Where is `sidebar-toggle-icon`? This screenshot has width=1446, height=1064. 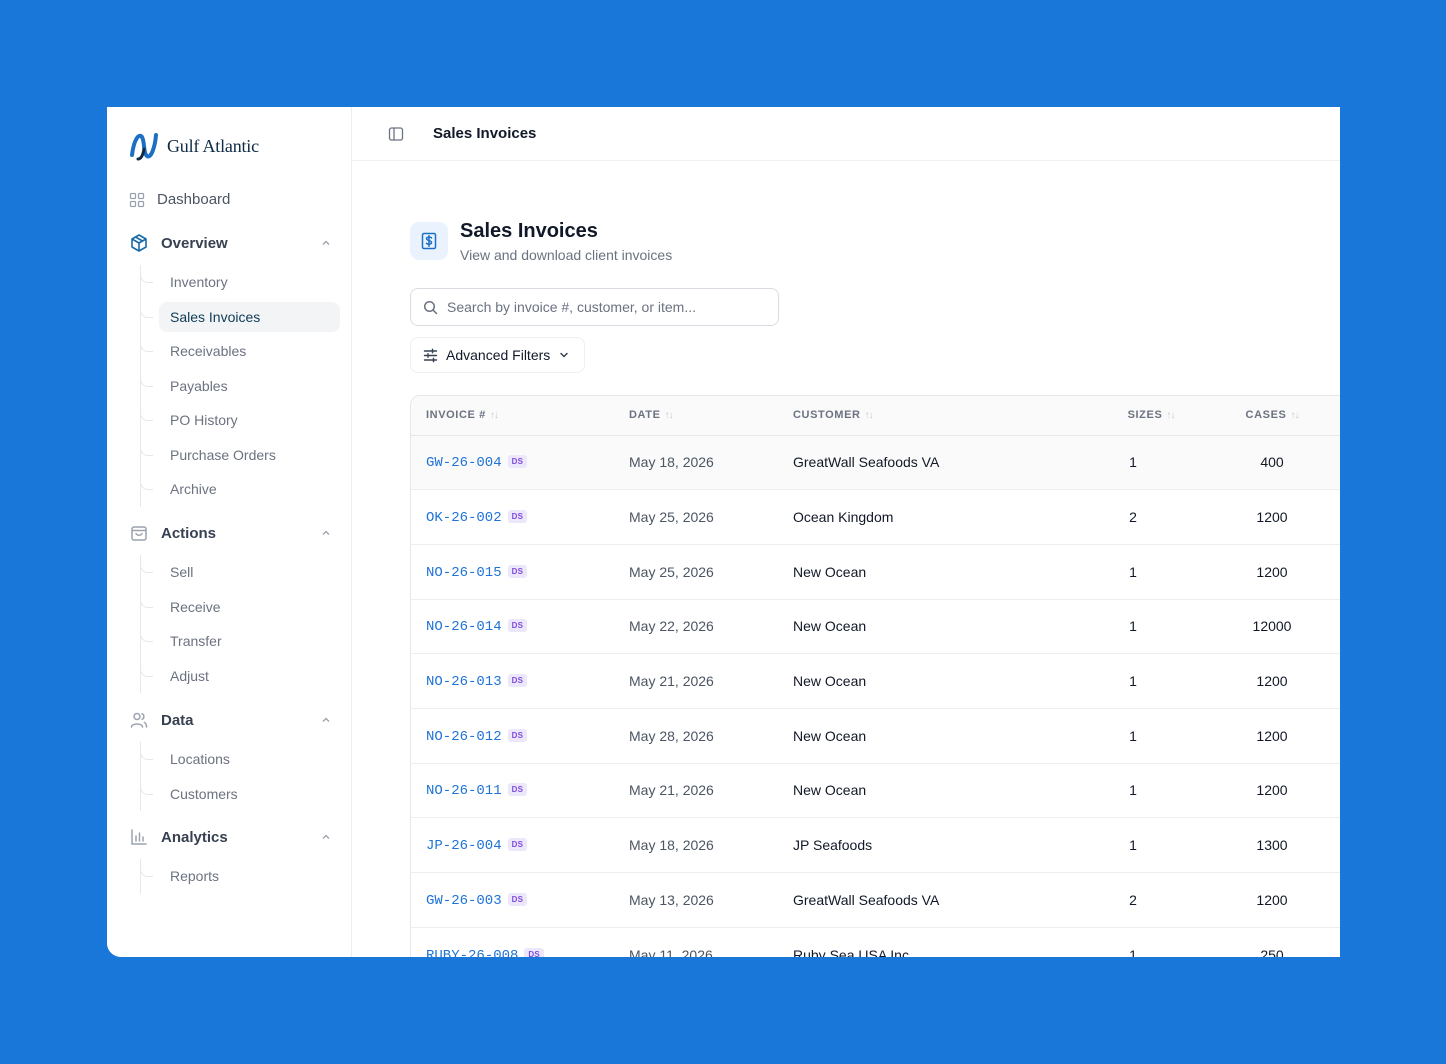 sidebar-toggle-icon is located at coordinates (396, 134).